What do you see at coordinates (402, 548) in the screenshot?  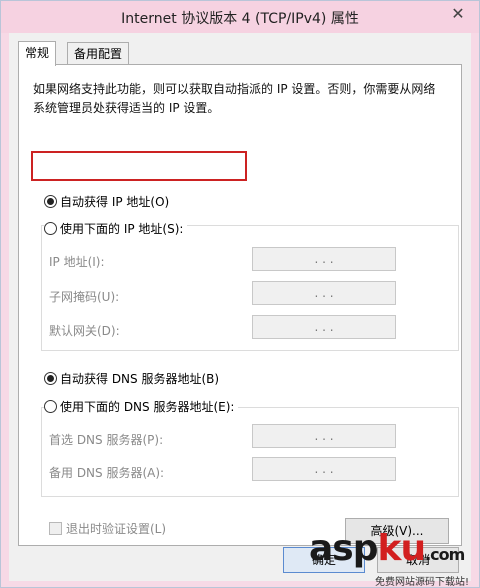 I see `watermark-text-b: ku` at bounding box center [402, 548].